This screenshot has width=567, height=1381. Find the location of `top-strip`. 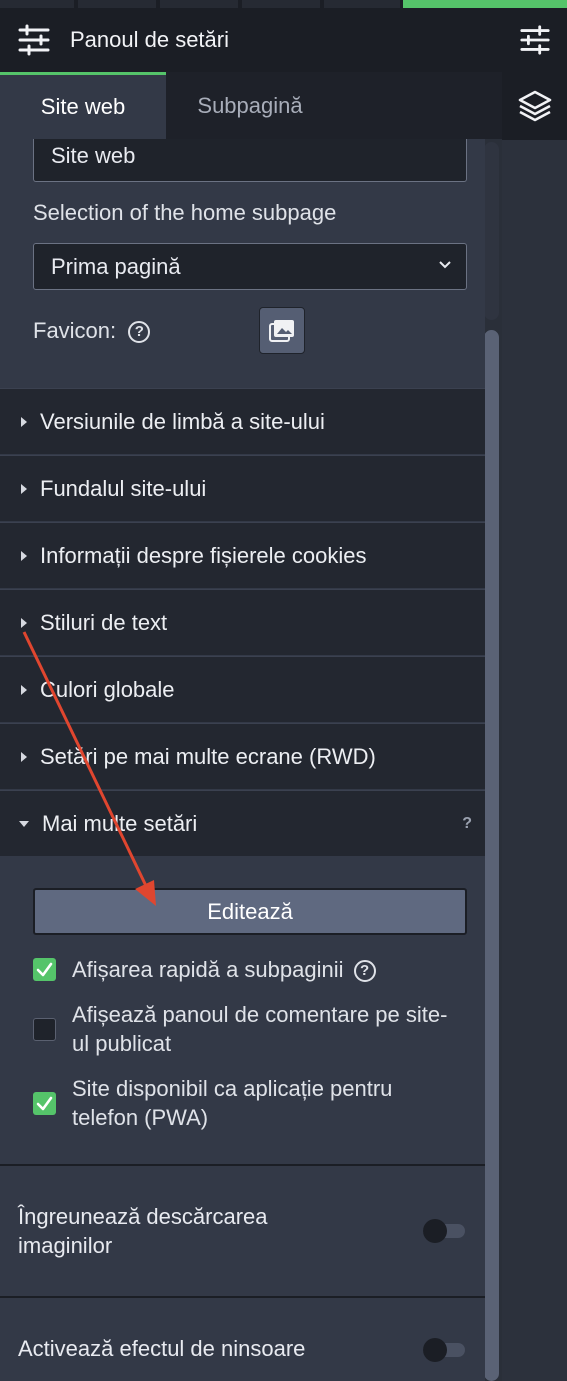

top-strip is located at coordinates (283, 4).